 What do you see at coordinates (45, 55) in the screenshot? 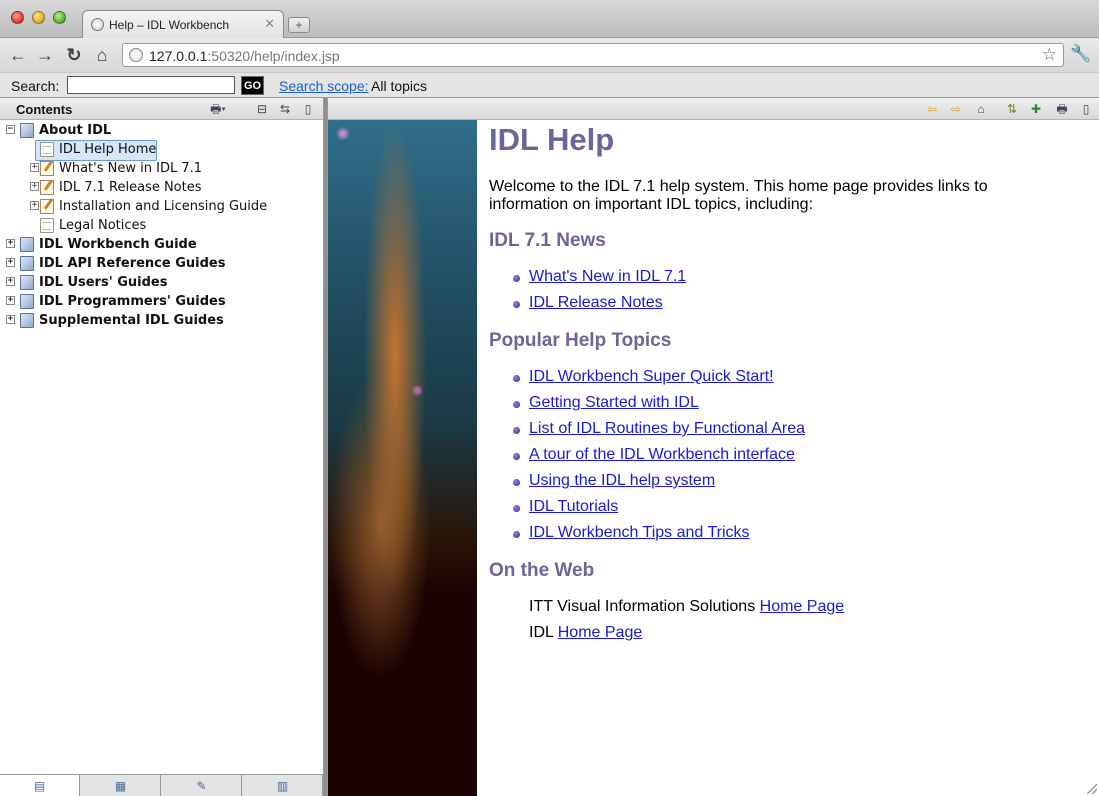
I see `forward-arrow-icon: →` at bounding box center [45, 55].